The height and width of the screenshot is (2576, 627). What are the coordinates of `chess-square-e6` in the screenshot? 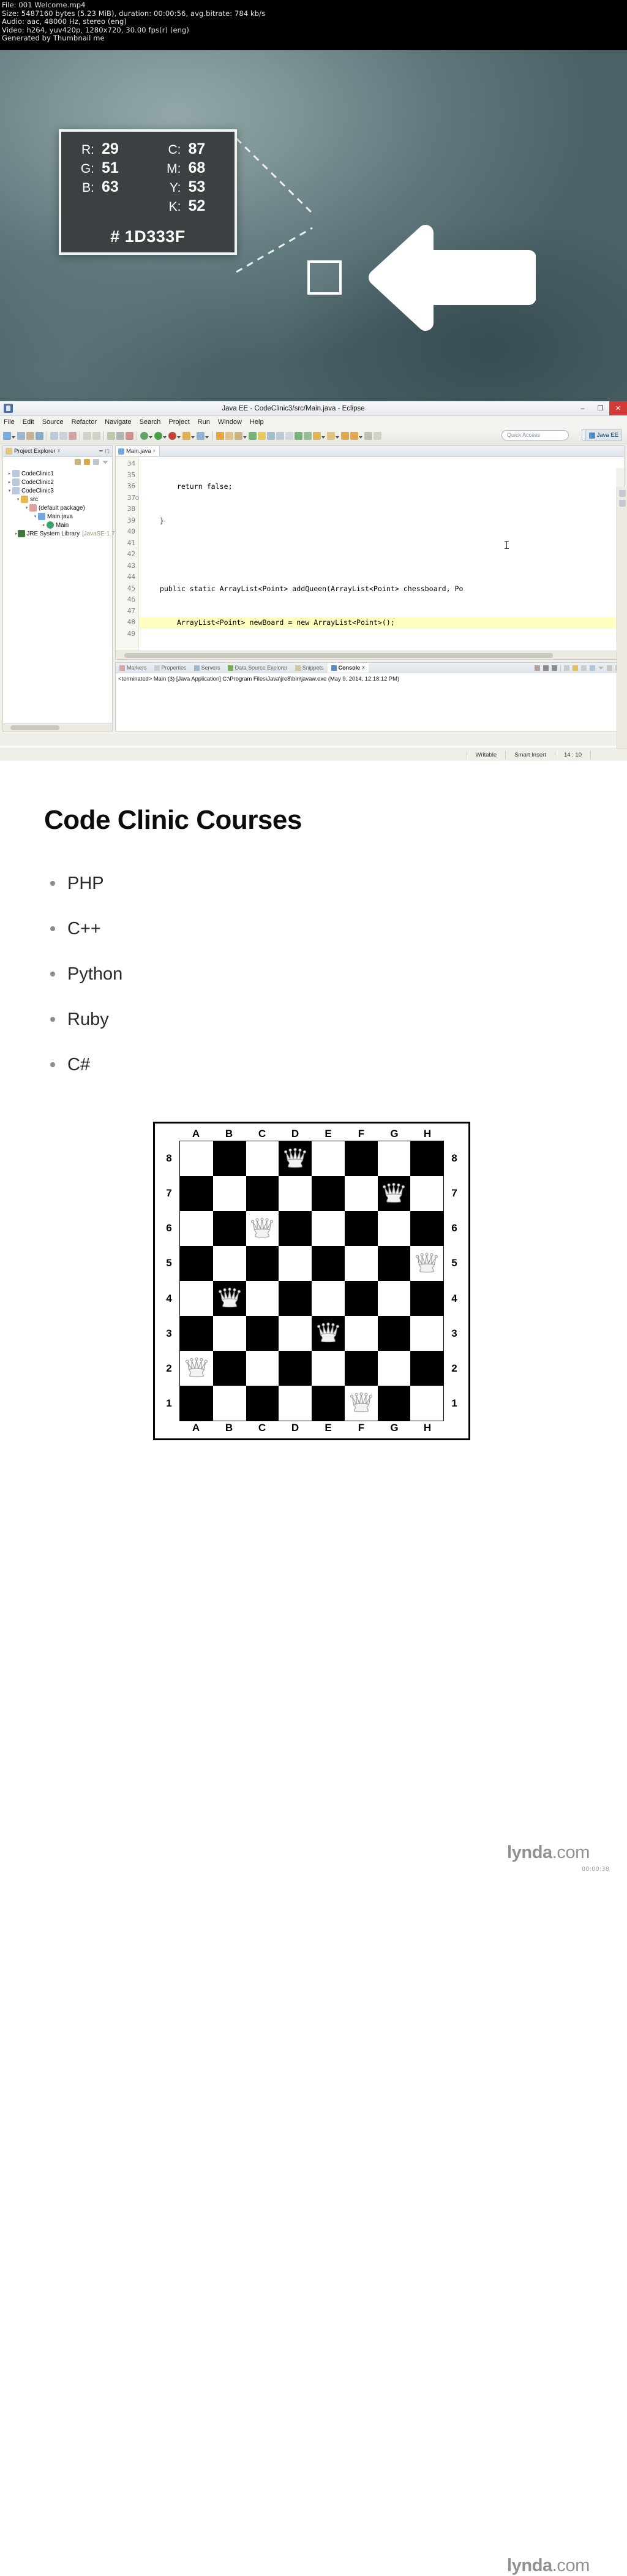 It's located at (328, 1228).